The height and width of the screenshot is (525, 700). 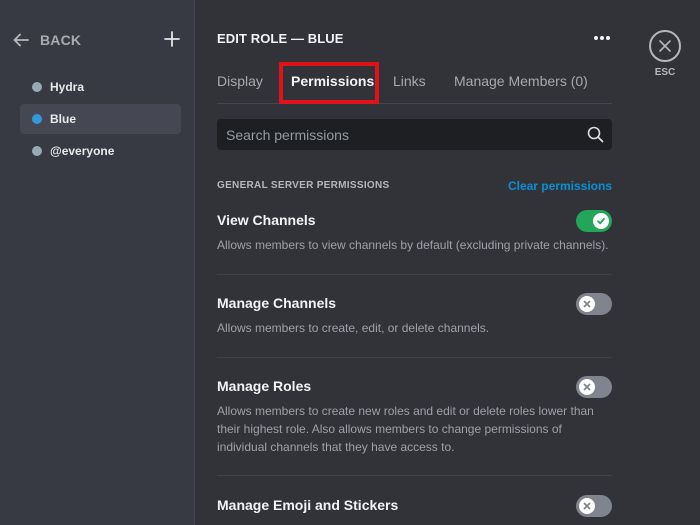 I want to click on section-header: GENERAL SERVER PERMISSIONS, so click(x=303, y=185).